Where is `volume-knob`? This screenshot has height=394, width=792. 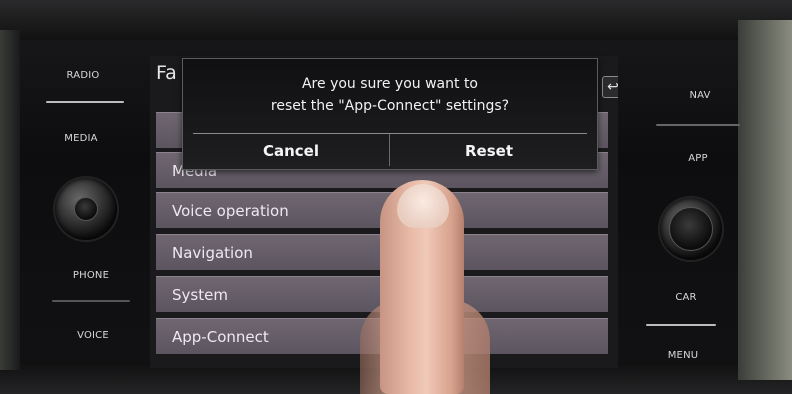
volume-knob is located at coordinates (86, 209).